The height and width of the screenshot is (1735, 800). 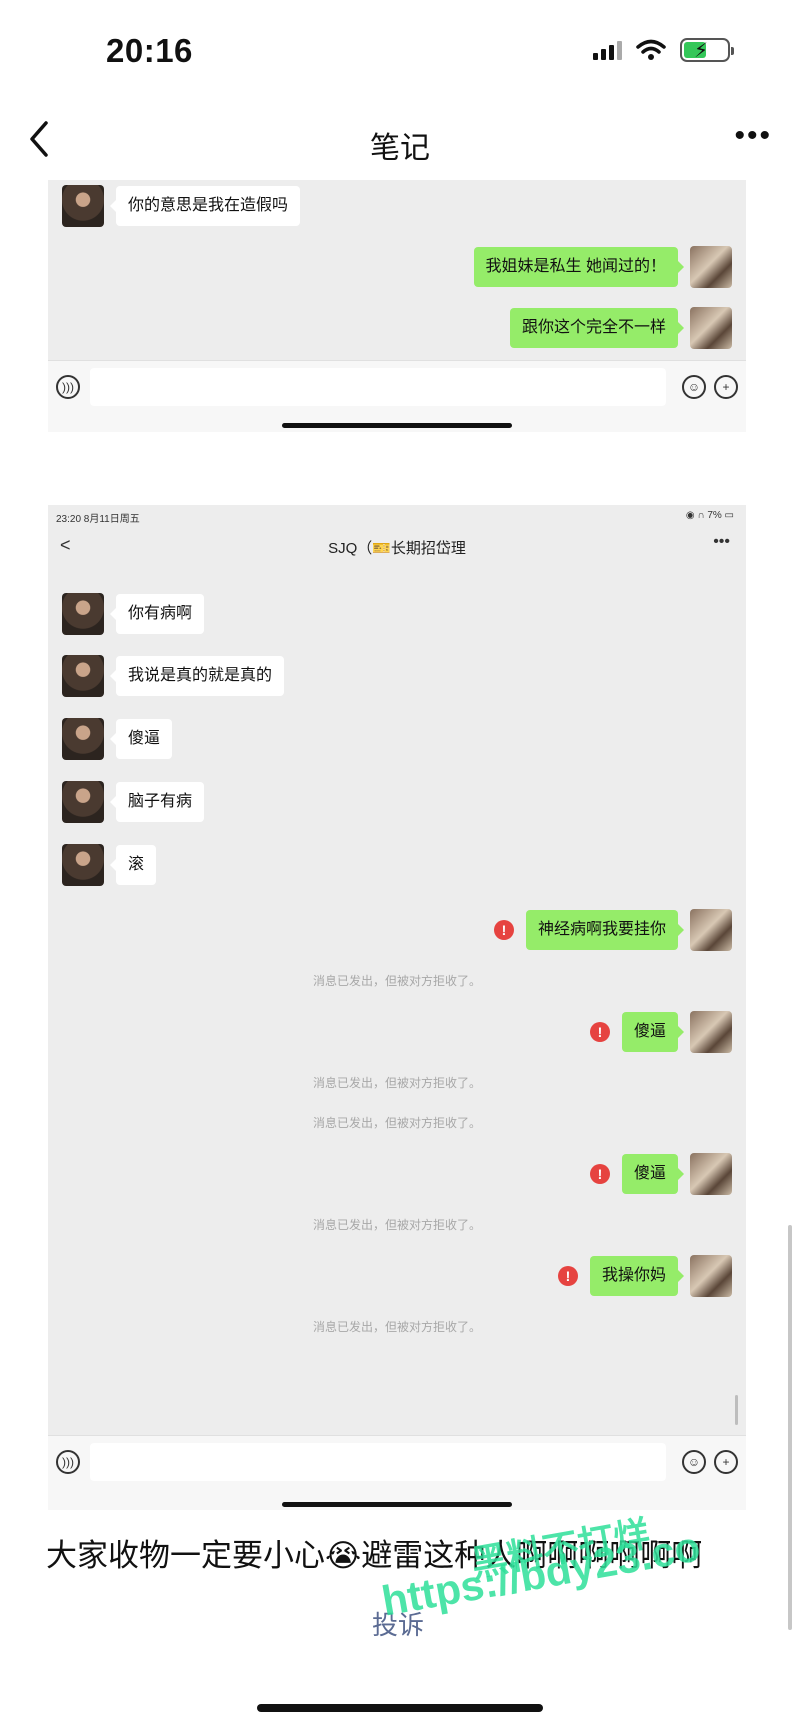 I want to click on chat-title: SJQ（🎫长期招岱理, so click(x=397, y=548).